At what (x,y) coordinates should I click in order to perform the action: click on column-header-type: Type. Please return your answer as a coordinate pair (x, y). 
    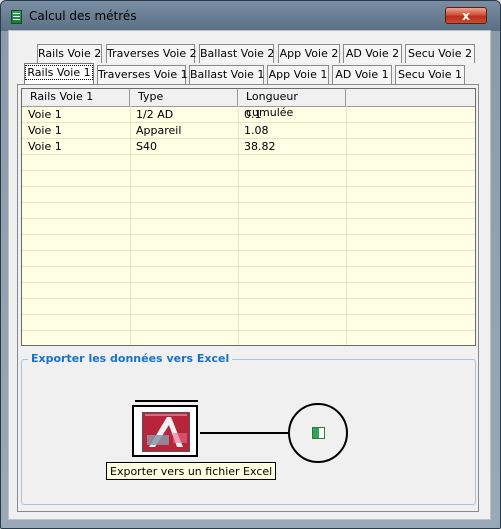
    Looking at the image, I should click on (184, 97).